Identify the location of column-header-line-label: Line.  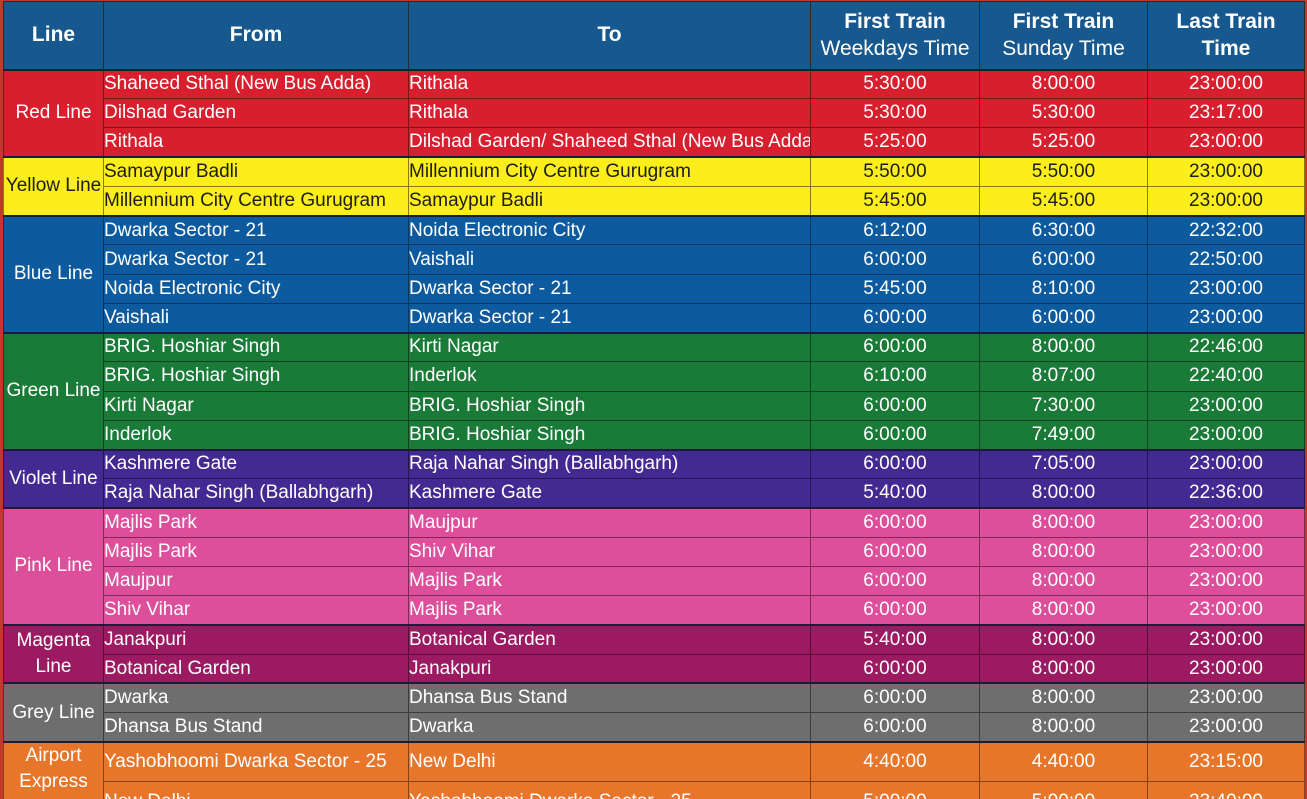
(53, 35).